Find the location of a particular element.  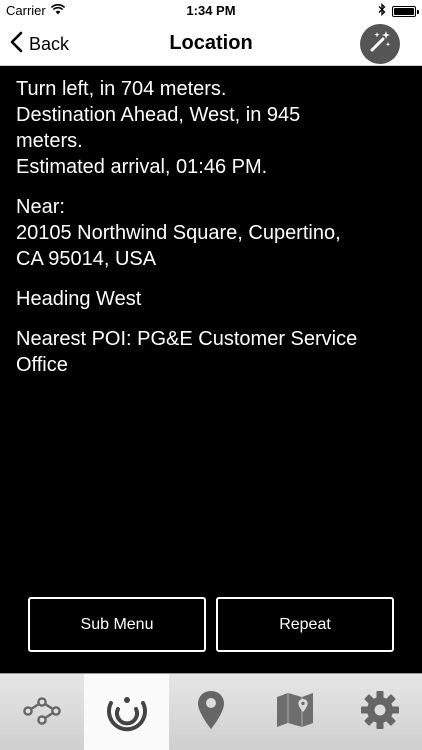

map-pin-icon is located at coordinates (211, 712).